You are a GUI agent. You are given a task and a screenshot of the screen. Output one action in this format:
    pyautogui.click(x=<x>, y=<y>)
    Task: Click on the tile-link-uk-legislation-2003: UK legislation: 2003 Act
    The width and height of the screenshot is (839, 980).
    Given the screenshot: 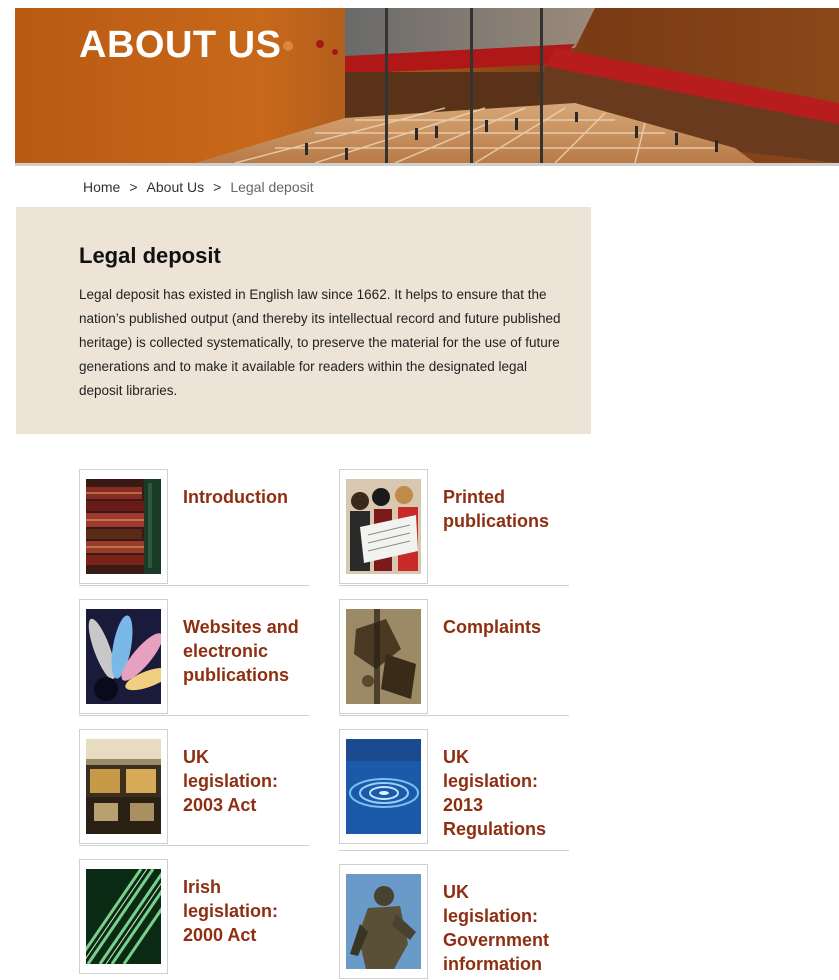 What is the action you would take?
    pyautogui.click(x=245, y=781)
    